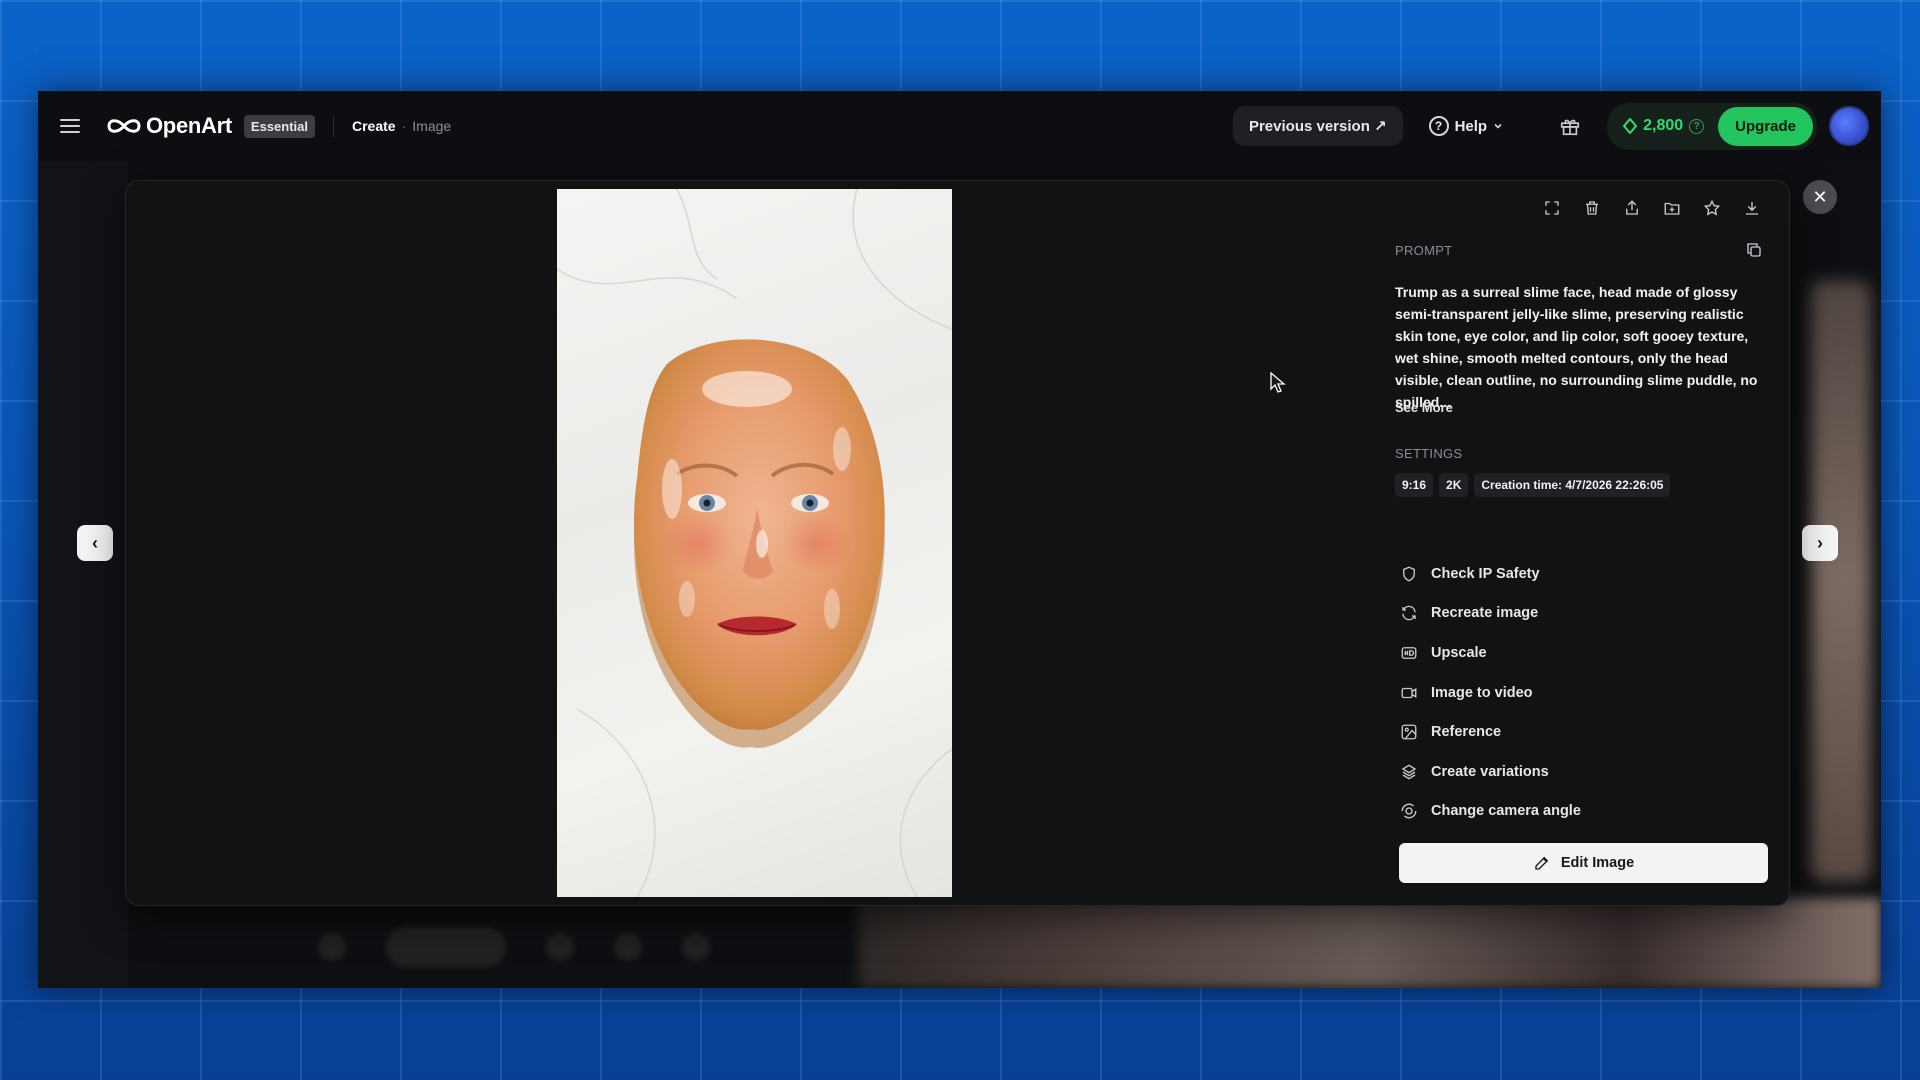 The image size is (1920, 1080). I want to click on video-icon, so click(1409, 693).